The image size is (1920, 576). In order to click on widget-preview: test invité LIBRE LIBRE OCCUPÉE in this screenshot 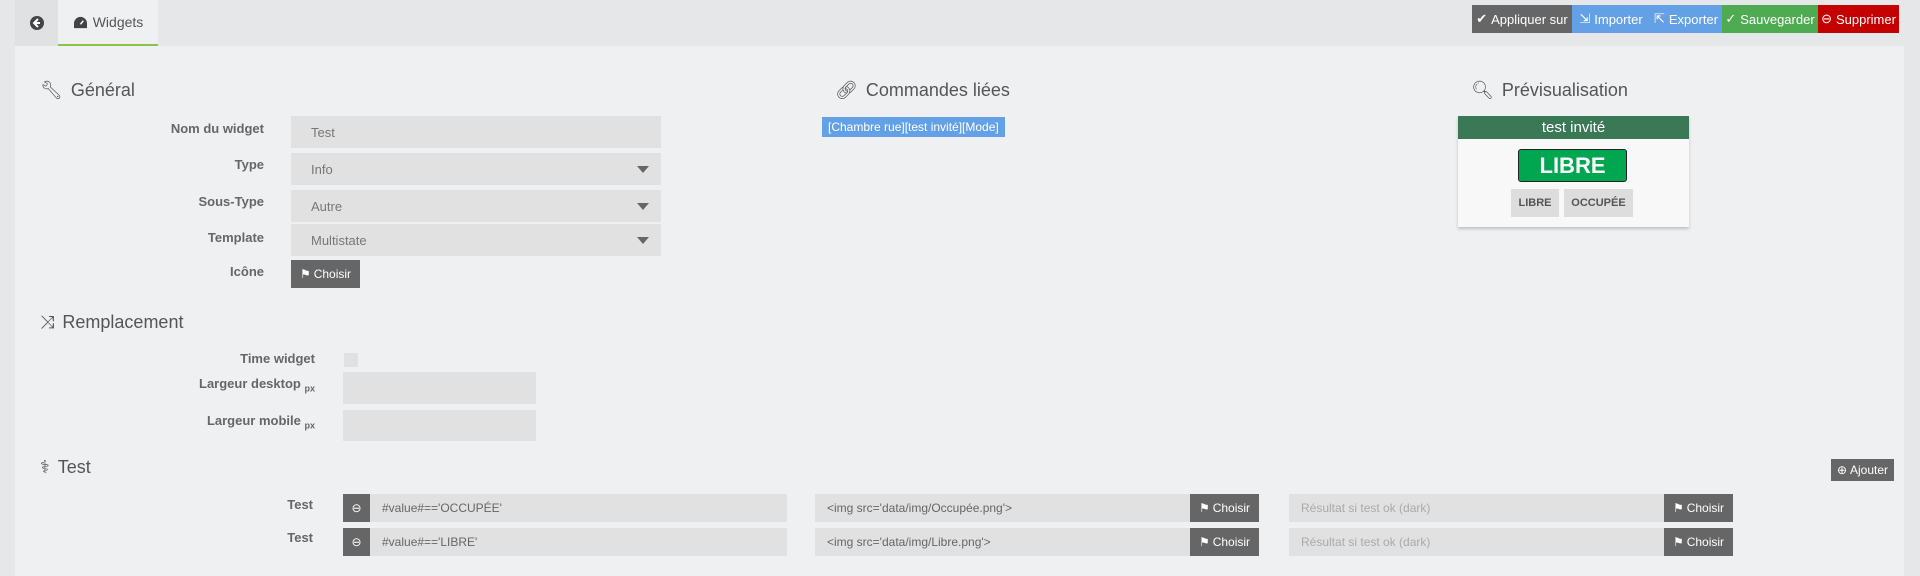, I will do `click(1573, 171)`.